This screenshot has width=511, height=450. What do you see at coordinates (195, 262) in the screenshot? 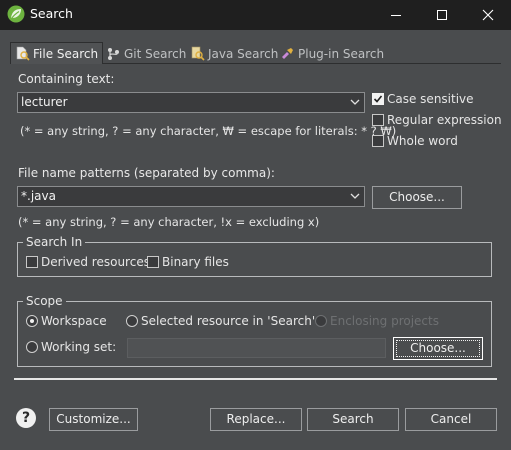
I see `binary-files-label: Binary files` at bounding box center [195, 262].